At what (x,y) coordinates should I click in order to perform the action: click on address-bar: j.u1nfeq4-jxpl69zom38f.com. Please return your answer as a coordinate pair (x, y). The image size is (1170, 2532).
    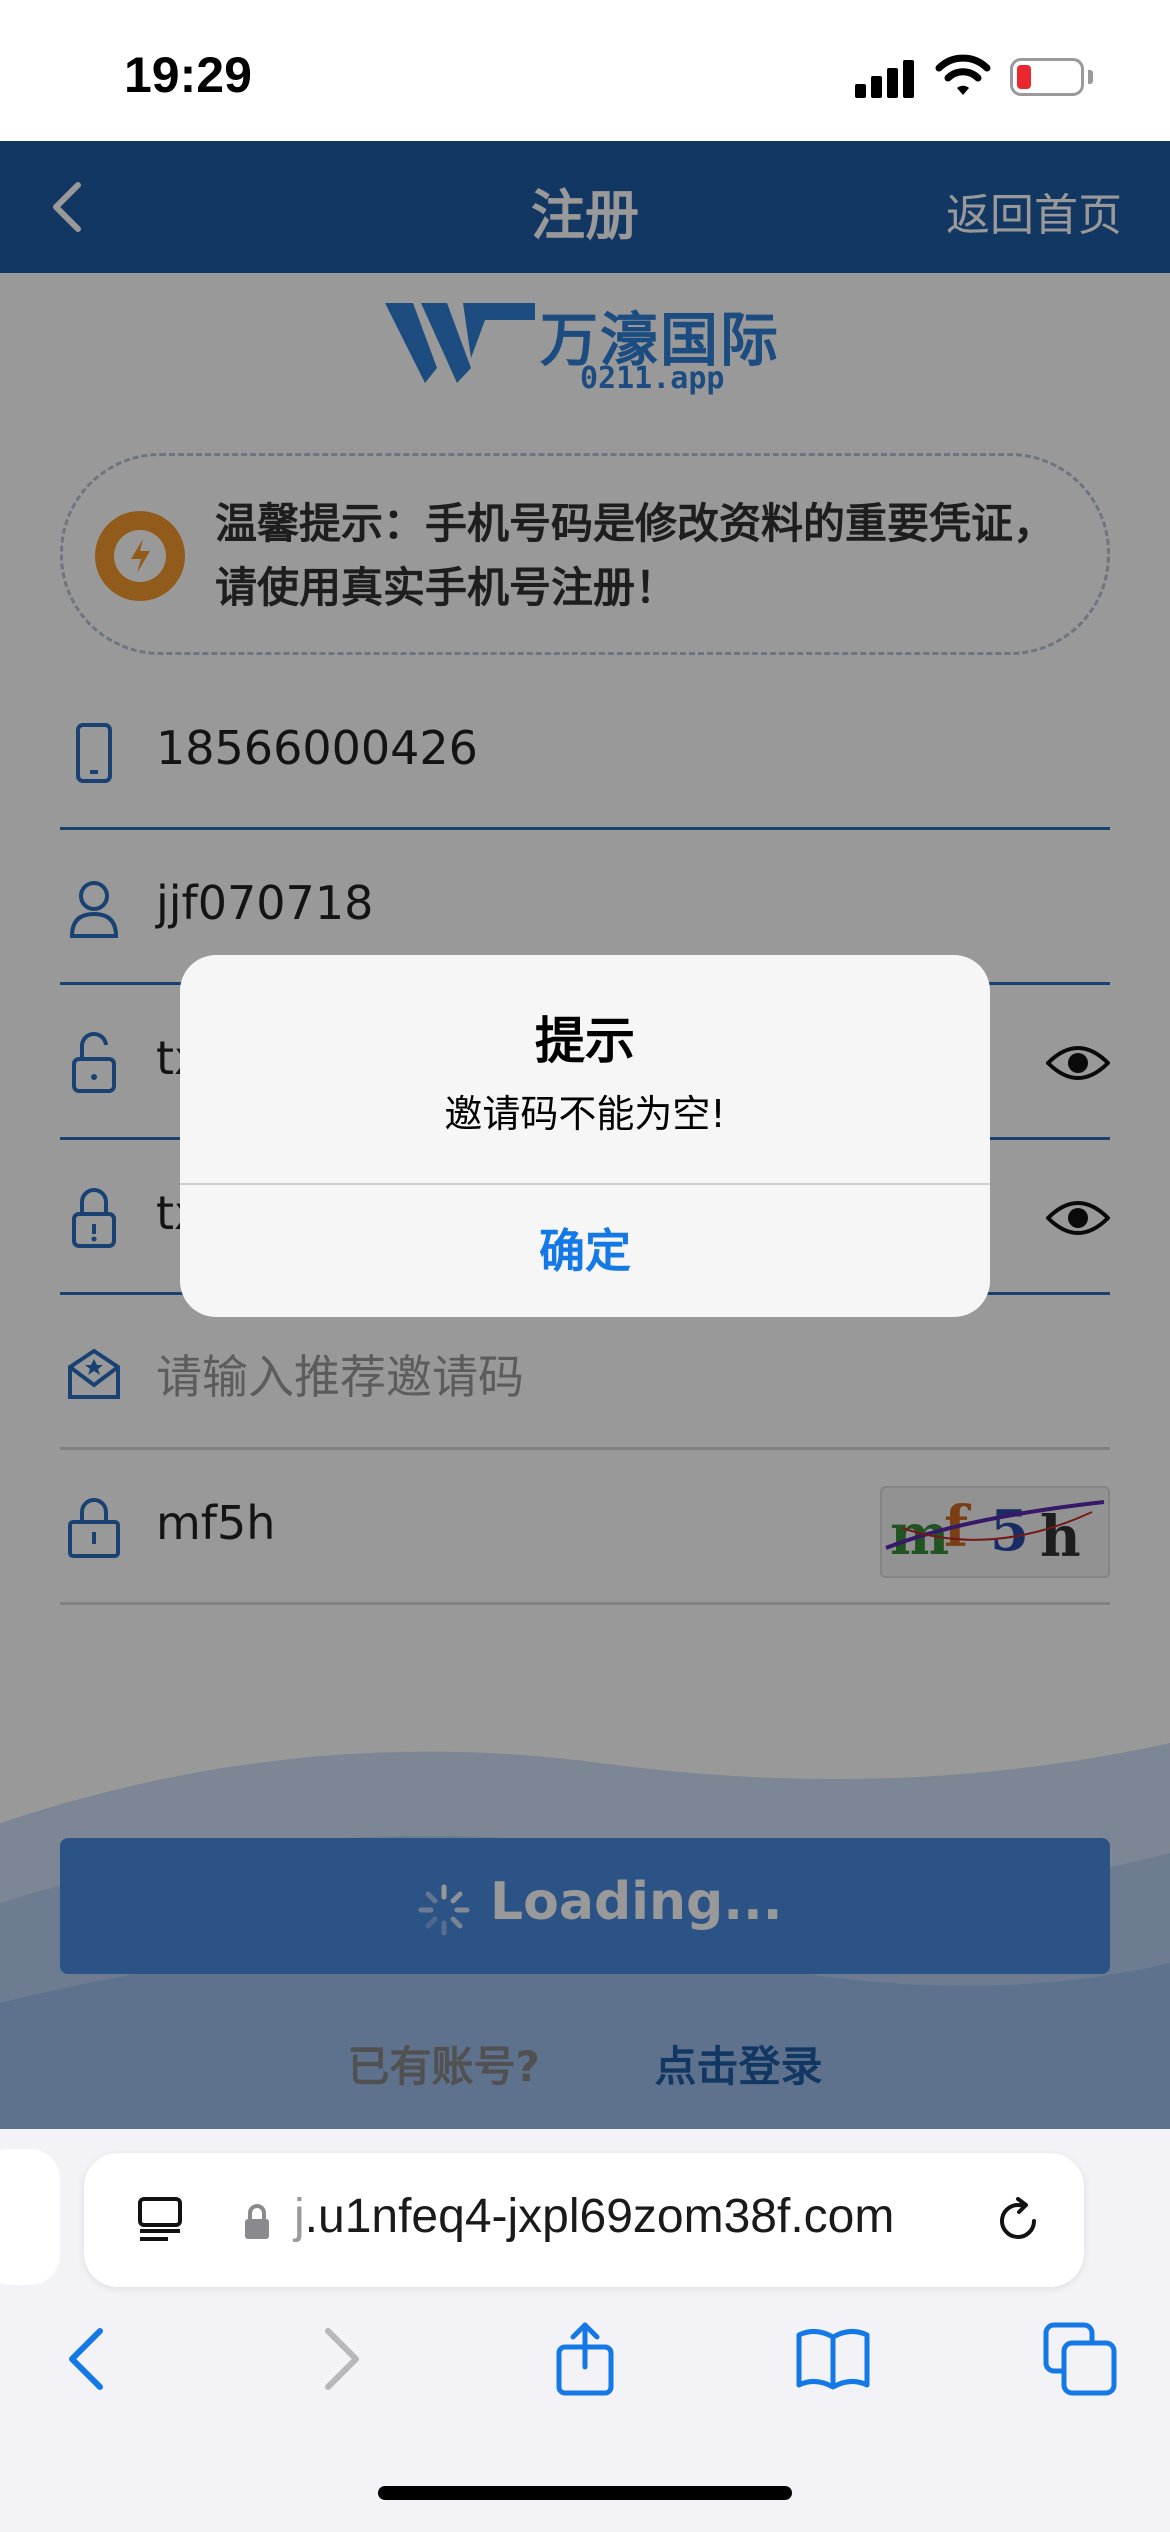
    Looking at the image, I should click on (584, 2220).